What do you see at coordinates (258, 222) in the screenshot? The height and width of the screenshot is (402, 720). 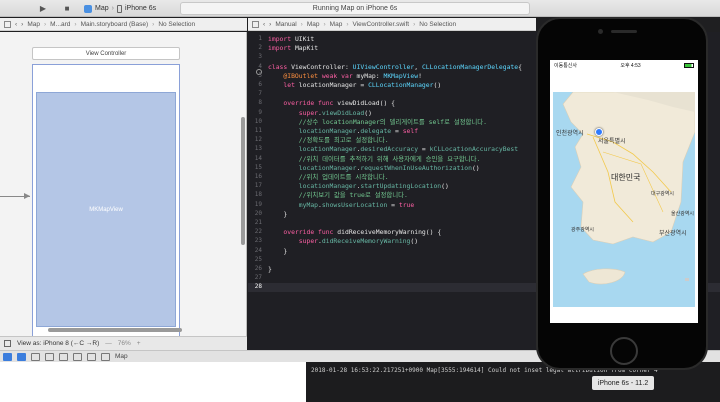 I see `line-number: 21` at bounding box center [258, 222].